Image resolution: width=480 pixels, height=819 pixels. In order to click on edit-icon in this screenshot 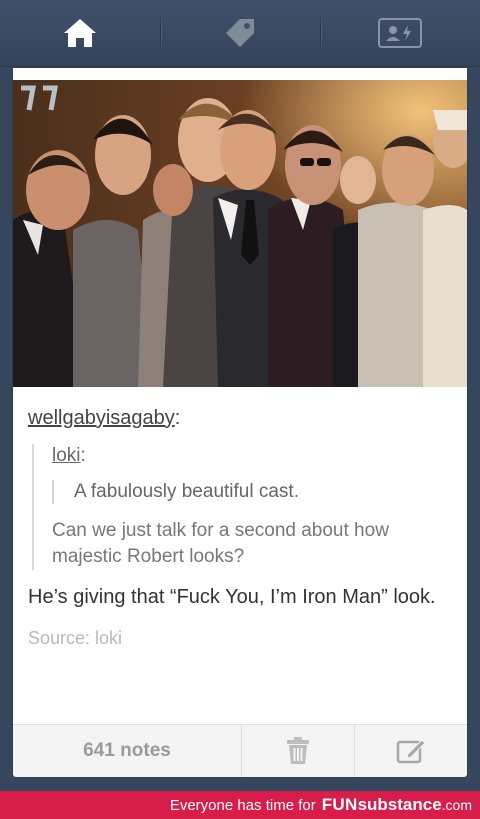, I will do `click(411, 751)`.